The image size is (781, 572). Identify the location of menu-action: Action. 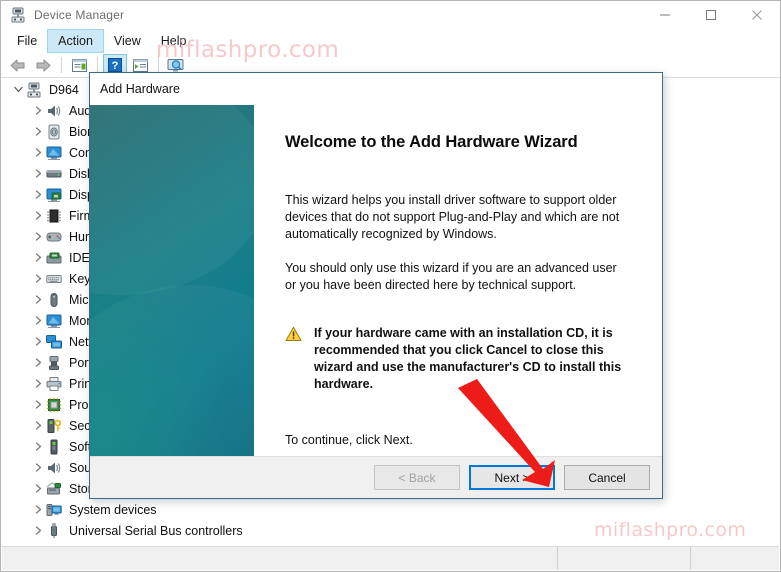
(75, 41).